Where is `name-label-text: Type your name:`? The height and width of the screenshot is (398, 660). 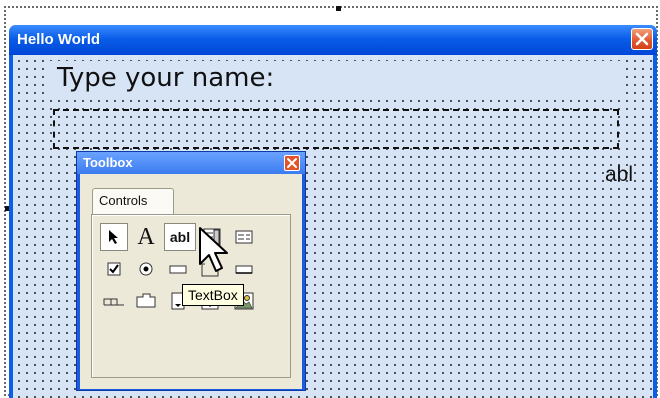
name-label-text: Type your name: is located at coordinates (166, 78).